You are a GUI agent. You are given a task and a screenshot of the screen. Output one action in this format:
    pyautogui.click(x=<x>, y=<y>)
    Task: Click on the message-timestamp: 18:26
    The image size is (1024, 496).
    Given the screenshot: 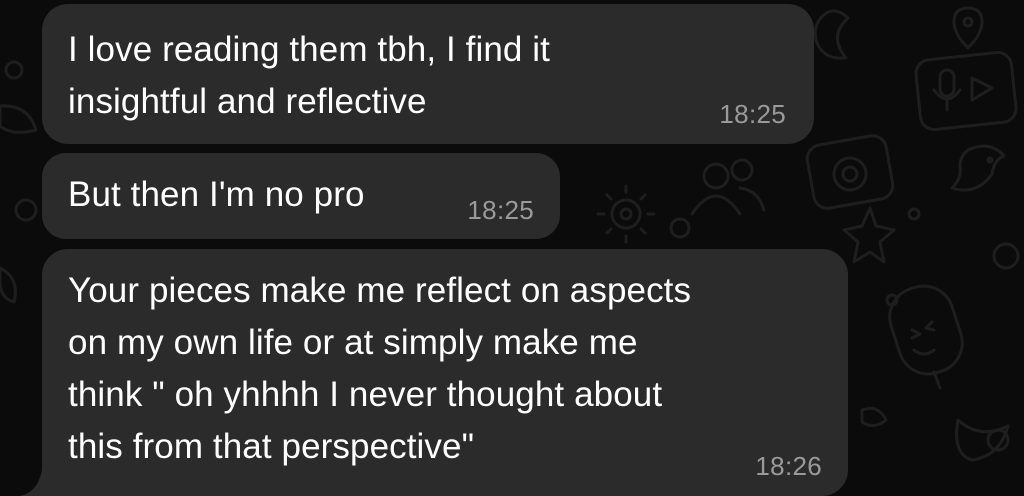 What is the action you would take?
    pyautogui.click(x=788, y=466)
    